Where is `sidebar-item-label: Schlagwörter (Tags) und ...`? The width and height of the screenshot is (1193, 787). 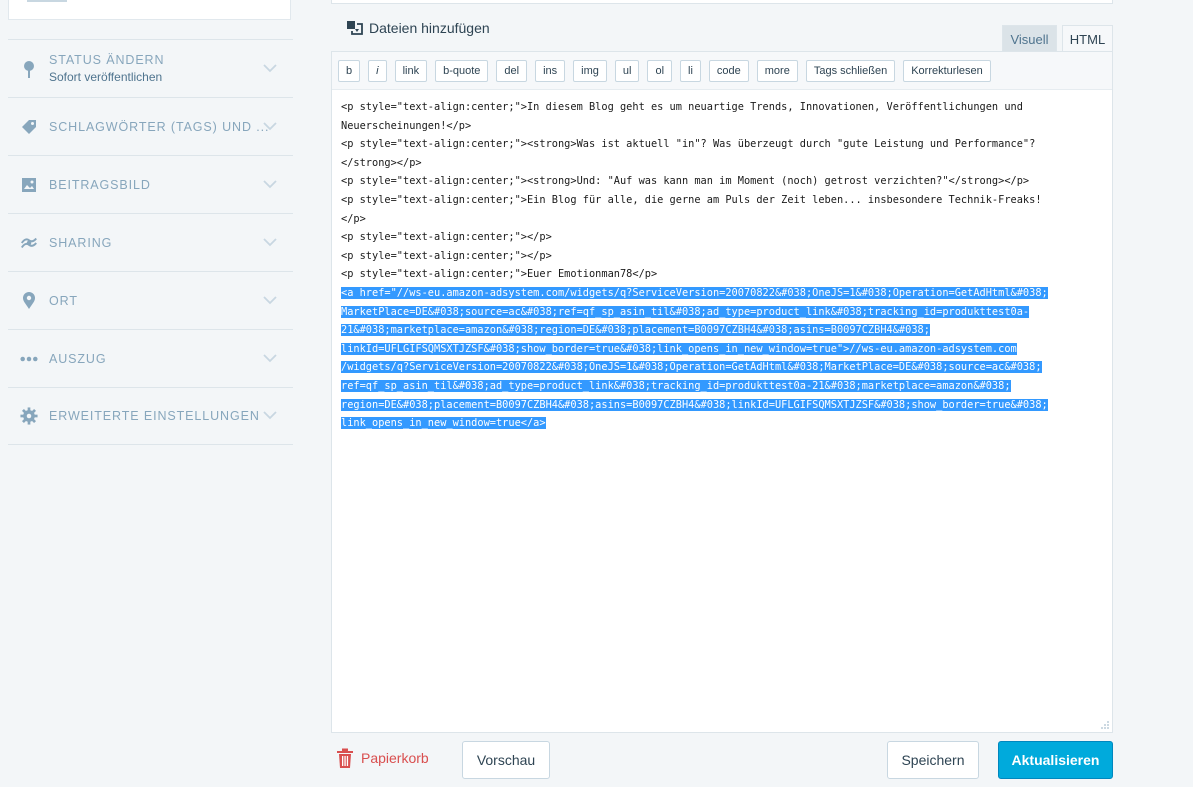 sidebar-item-label: Schlagwörter (Tags) und ... is located at coordinates (159, 126).